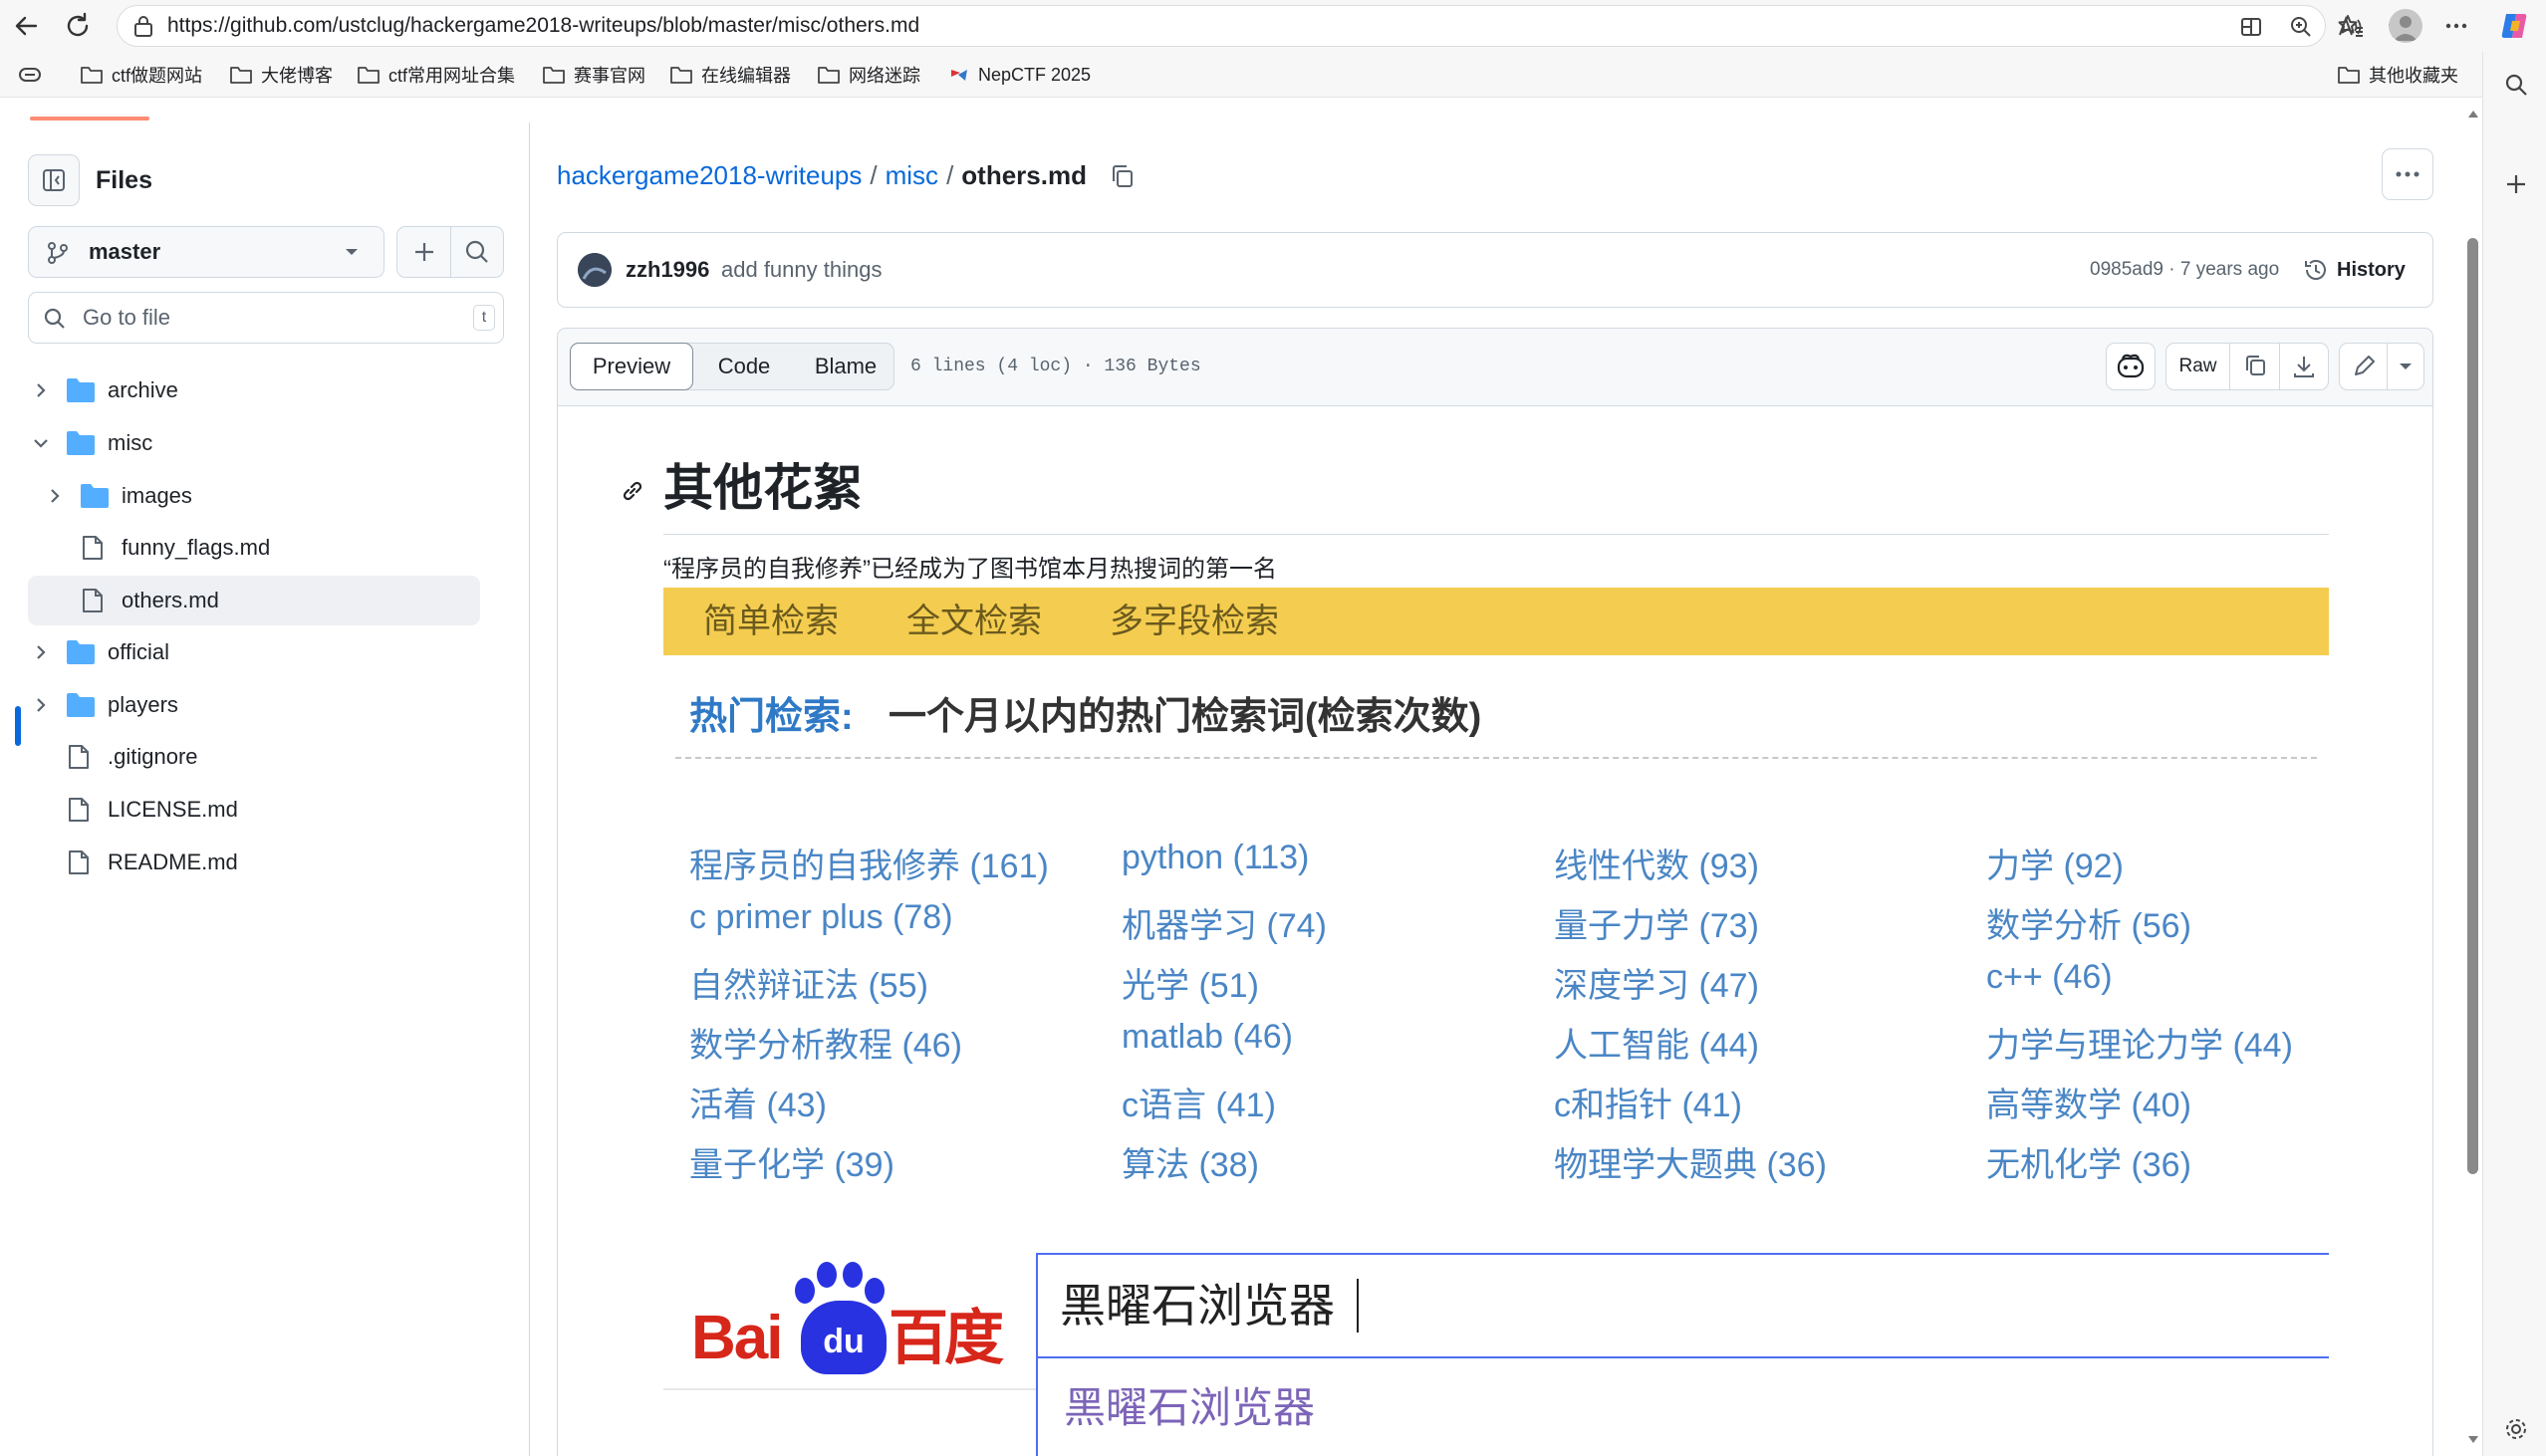  What do you see at coordinates (2305, 366) in the screenshot?
I see `download-raw-button` at bounding box center [2305, 366].